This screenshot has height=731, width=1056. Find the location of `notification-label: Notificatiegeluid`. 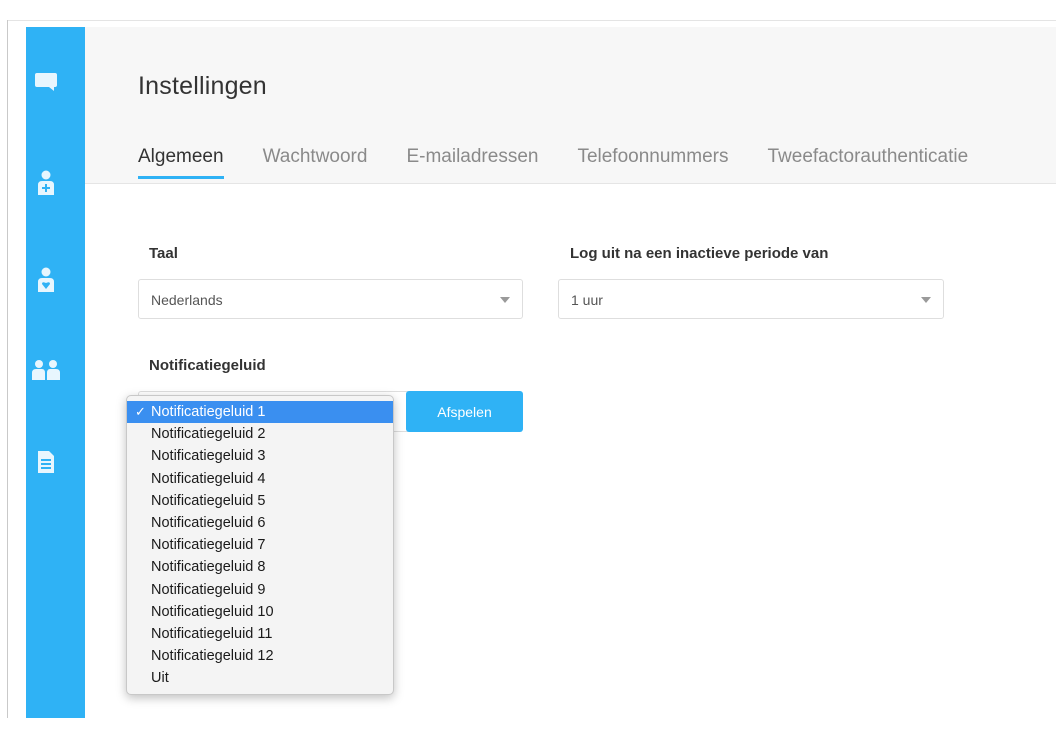

notification-label: Notificatiegeluid is located at coordinates (207, 365).